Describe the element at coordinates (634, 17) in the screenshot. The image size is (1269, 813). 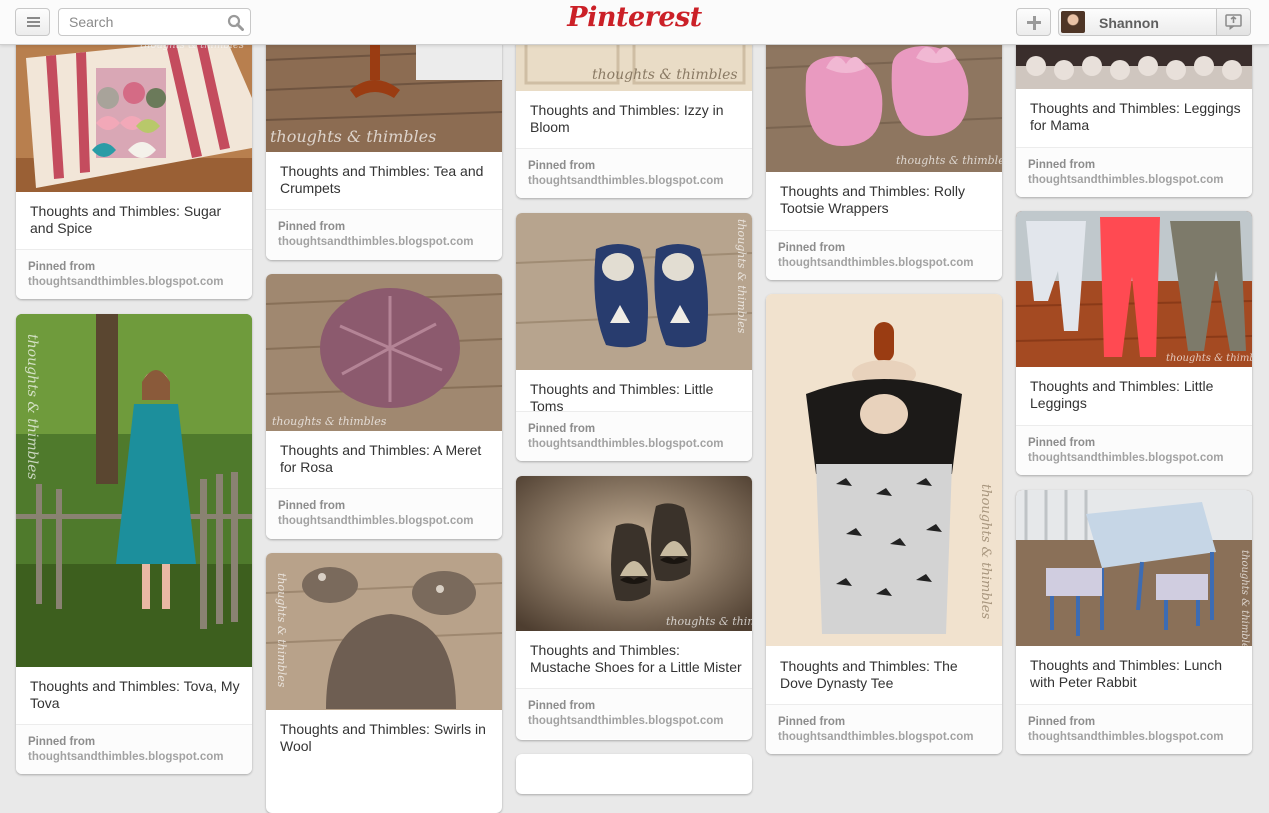
I see `logo-text: Pinterest` at that location.